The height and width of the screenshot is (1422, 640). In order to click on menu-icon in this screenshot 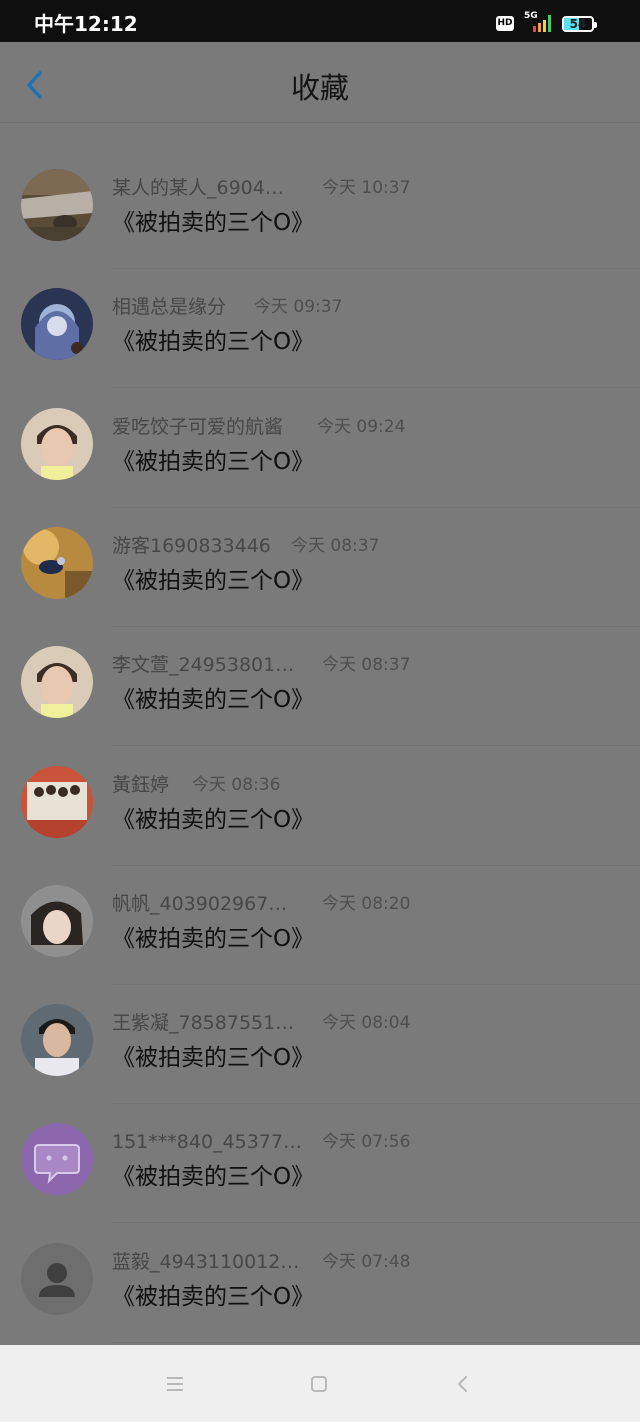, I will do `click(175, 1384)`.